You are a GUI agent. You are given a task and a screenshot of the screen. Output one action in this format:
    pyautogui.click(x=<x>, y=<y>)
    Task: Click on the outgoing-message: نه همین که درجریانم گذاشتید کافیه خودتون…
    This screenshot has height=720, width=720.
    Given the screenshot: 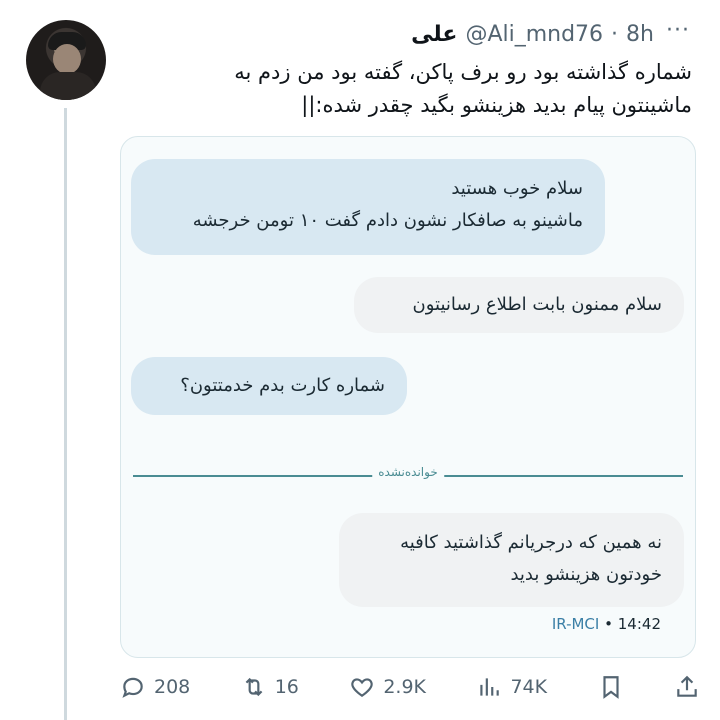 What is the action you would take?
    pyautogui.click(x=511, y=560)
    